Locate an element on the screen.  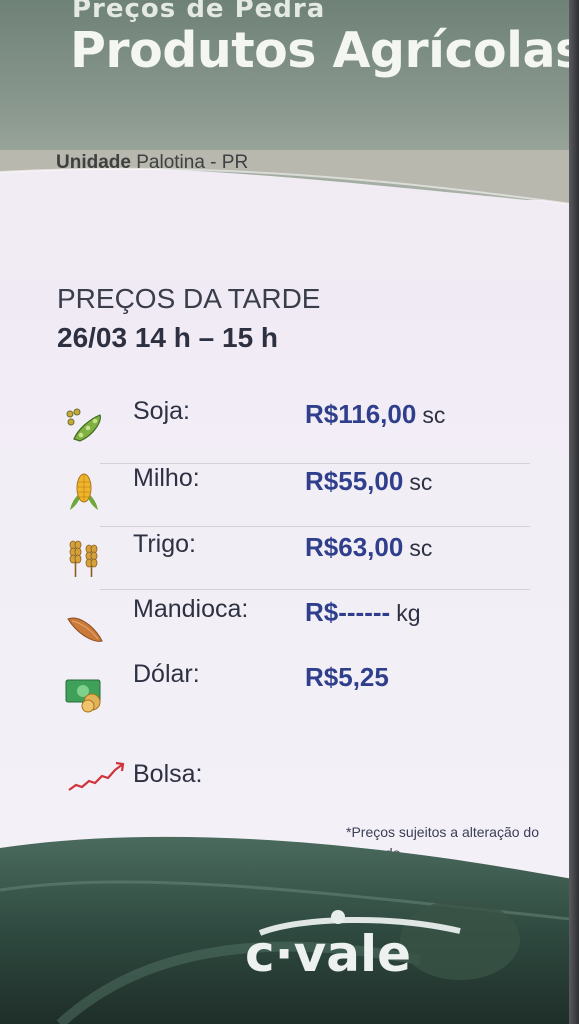
soja-label: Soja: is located at coordinates (161, 411).